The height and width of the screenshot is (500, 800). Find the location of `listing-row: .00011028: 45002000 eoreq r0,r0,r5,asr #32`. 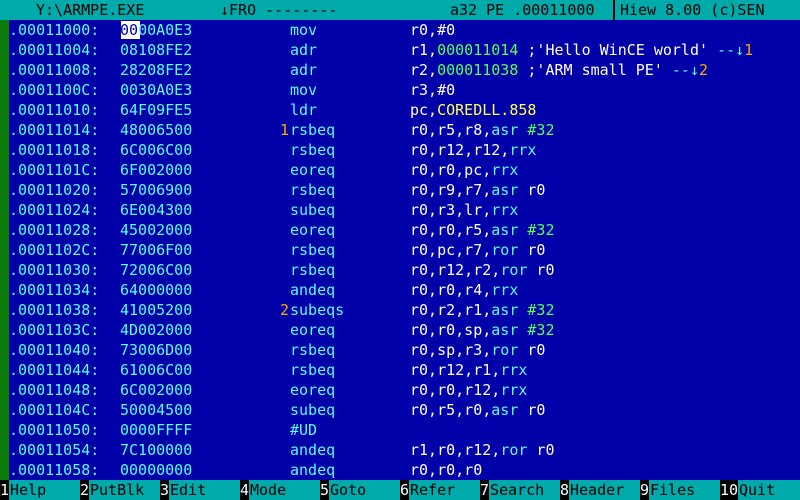

listing-row: .00011028: 45002000 eoreq r0,r0,r5,asr #32 is located at coordinates (400, 230).